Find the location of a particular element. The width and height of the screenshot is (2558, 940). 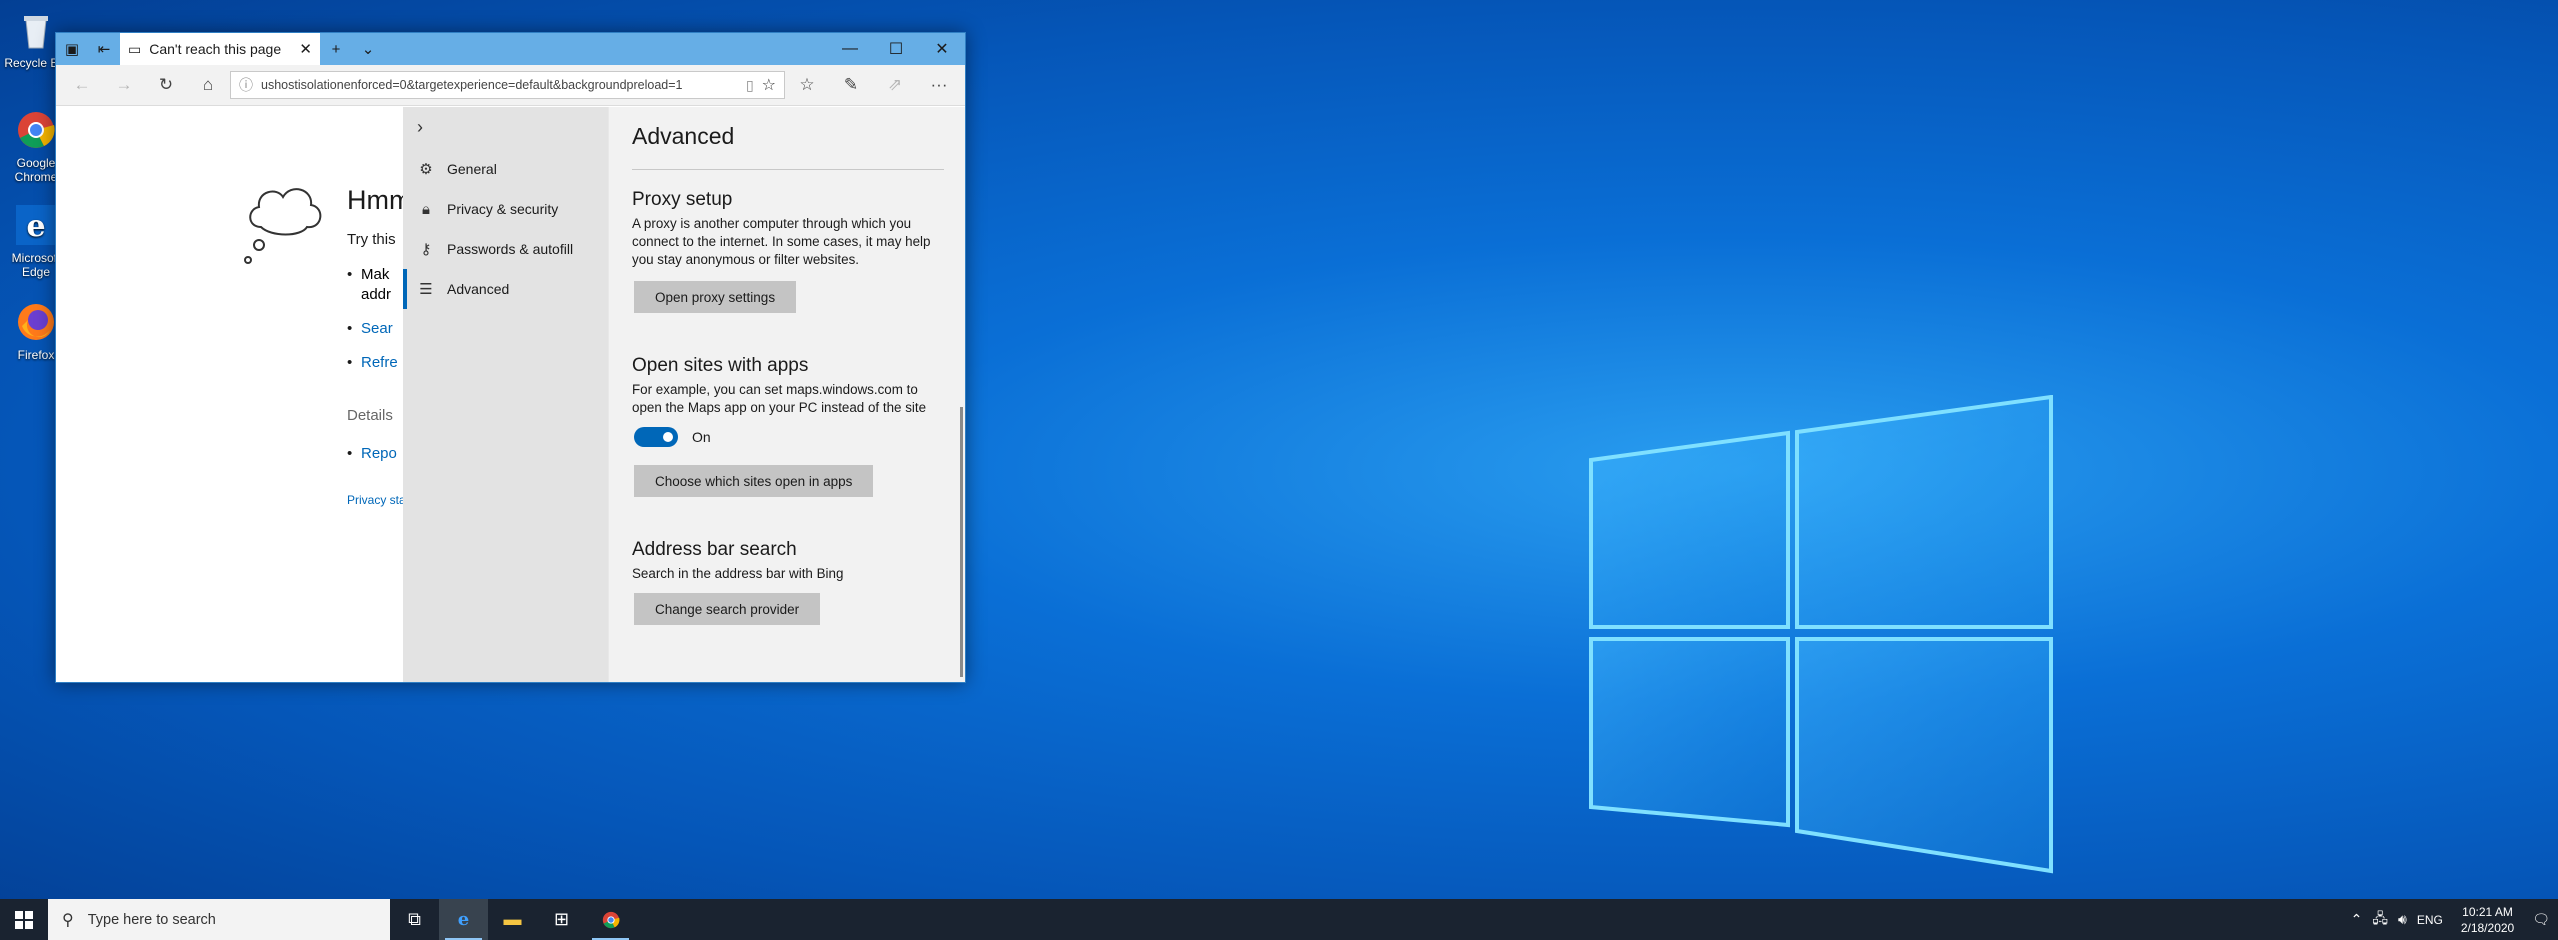

lock-icon: 🔒︎ is located at coordinates (426, 209).